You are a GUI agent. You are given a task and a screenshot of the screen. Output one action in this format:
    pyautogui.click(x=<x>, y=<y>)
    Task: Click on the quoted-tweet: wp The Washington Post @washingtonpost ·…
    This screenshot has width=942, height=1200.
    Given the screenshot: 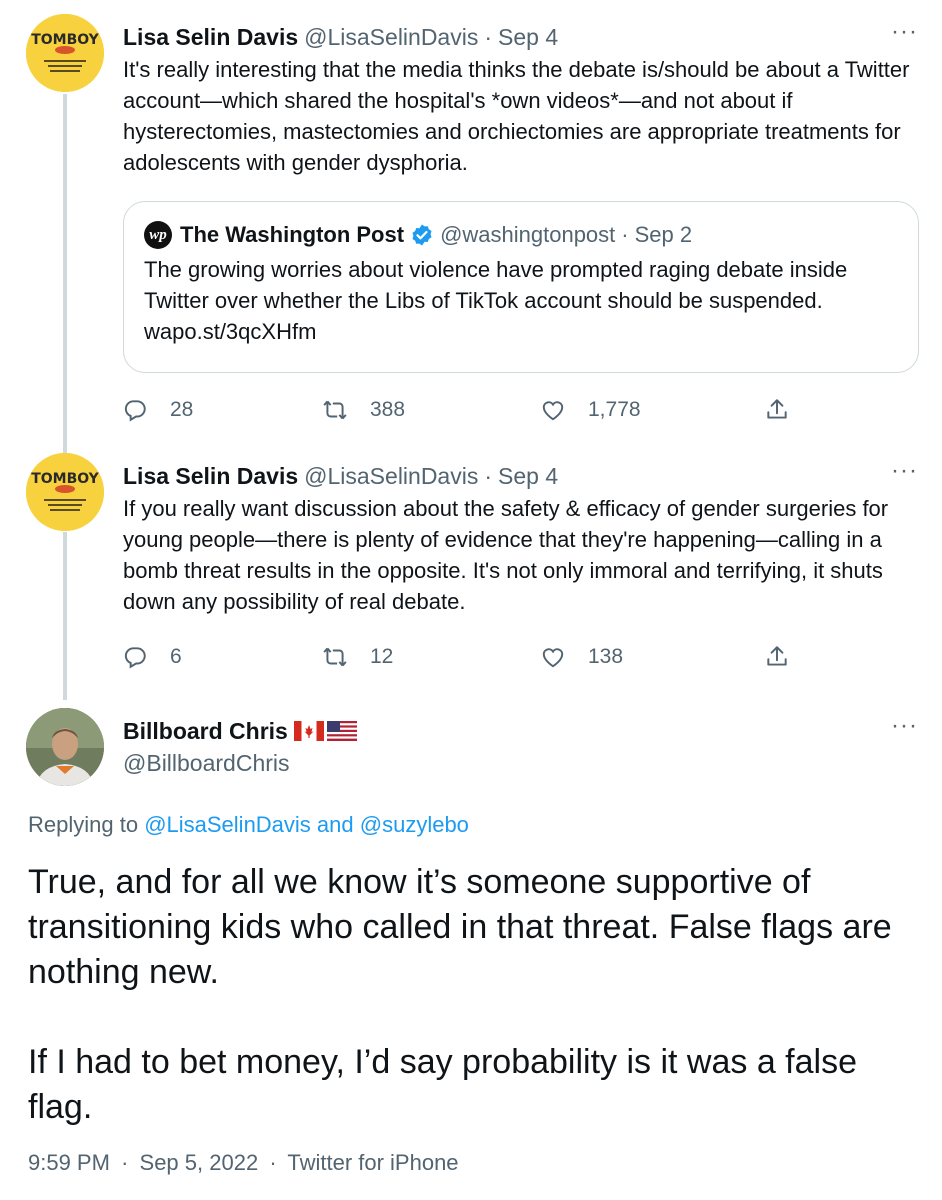 What is the action you would take?
    pyautogui.click(x=521, y=287)
    